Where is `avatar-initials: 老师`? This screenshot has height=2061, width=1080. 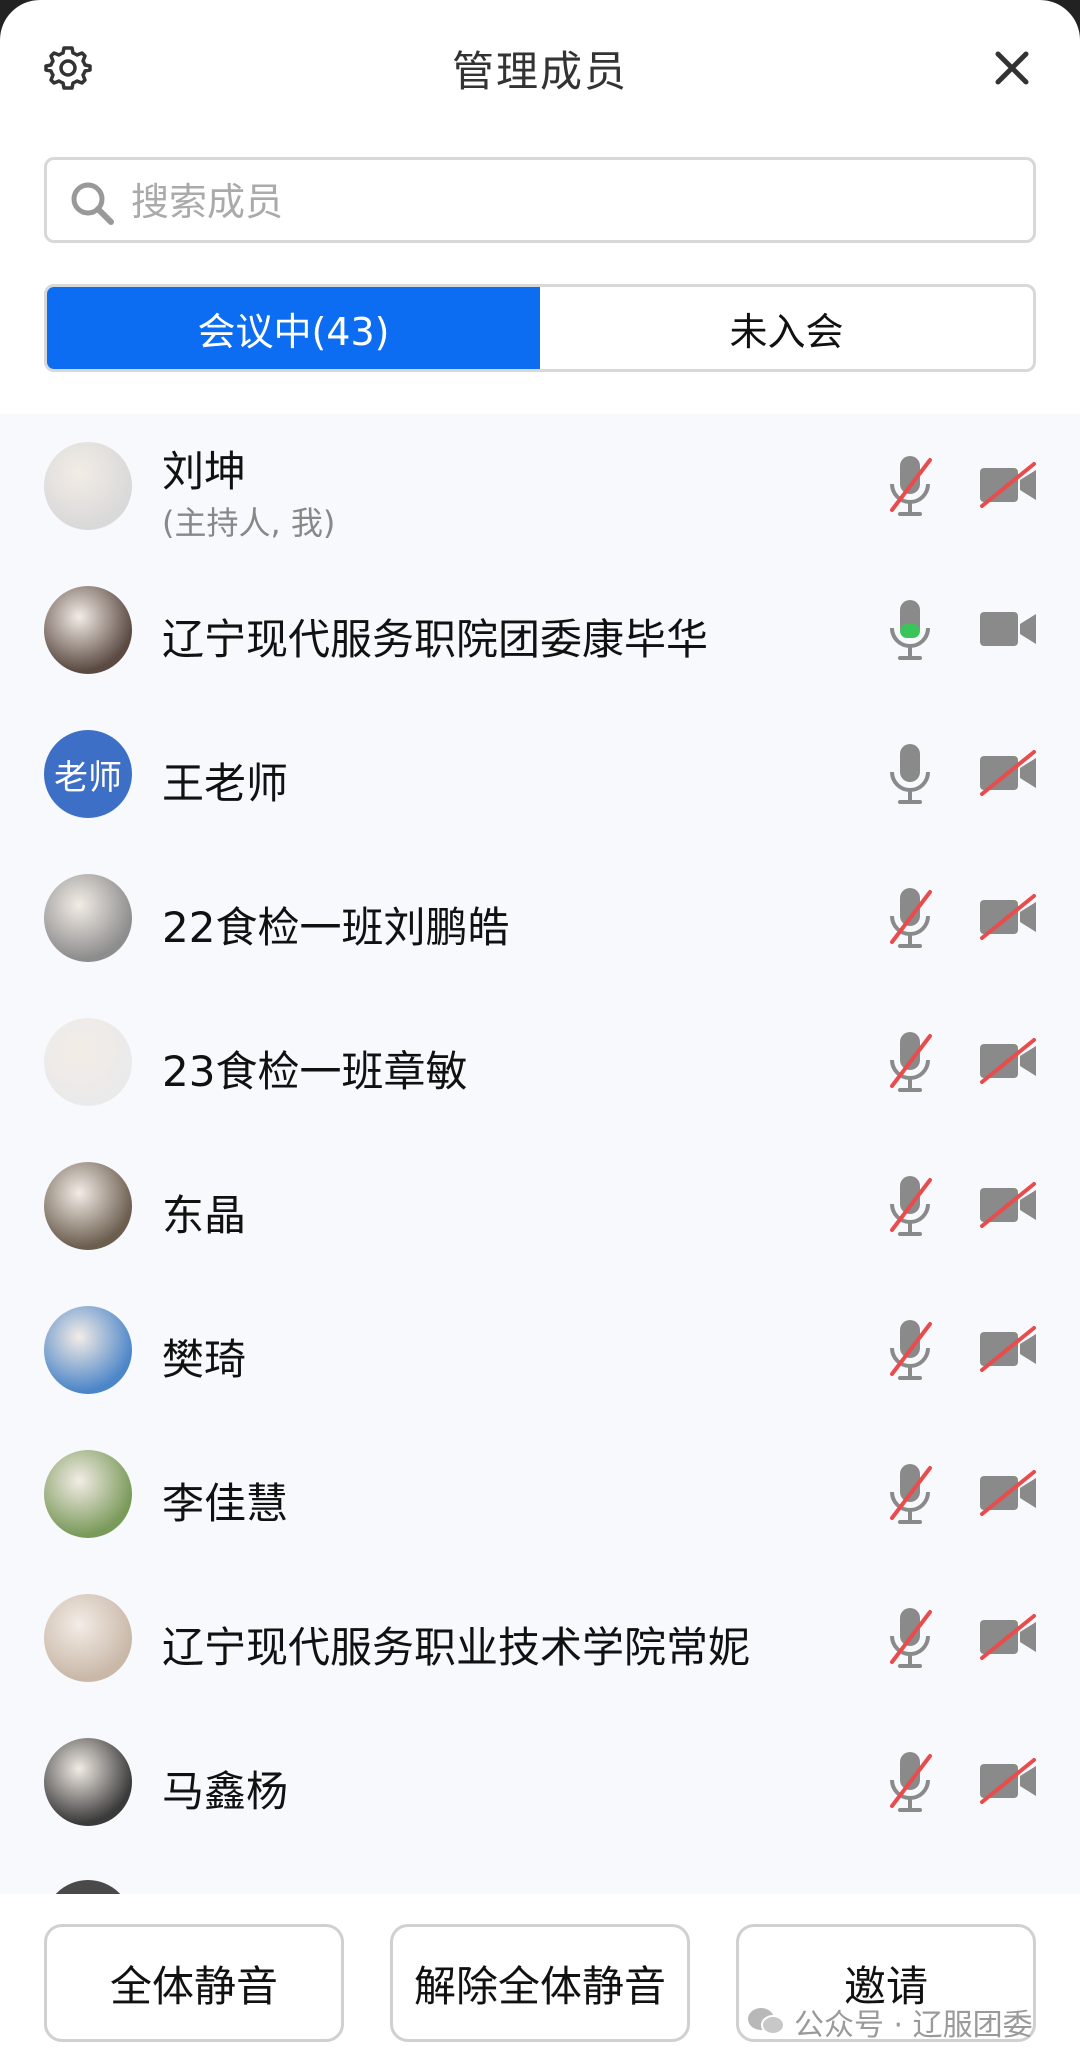 avatar-initials: 老师 is located at coordinates (88, 774).